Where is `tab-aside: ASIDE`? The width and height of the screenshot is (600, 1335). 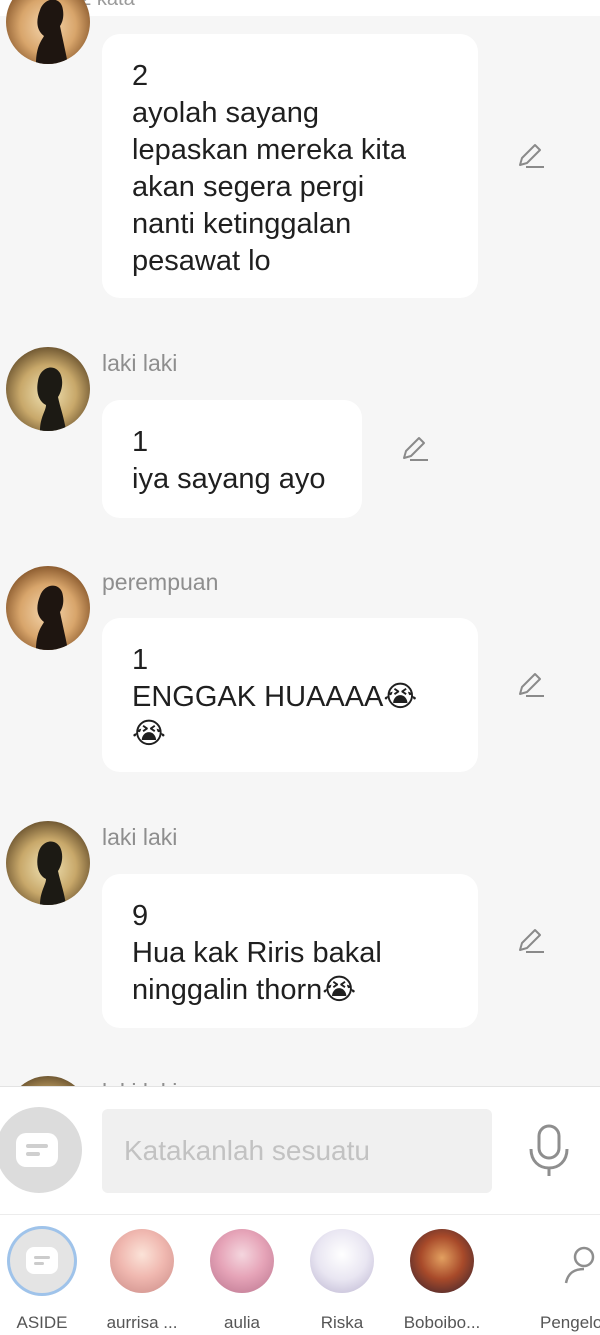
tab-aside: ASIDE is located at coordinates (46, 1282).